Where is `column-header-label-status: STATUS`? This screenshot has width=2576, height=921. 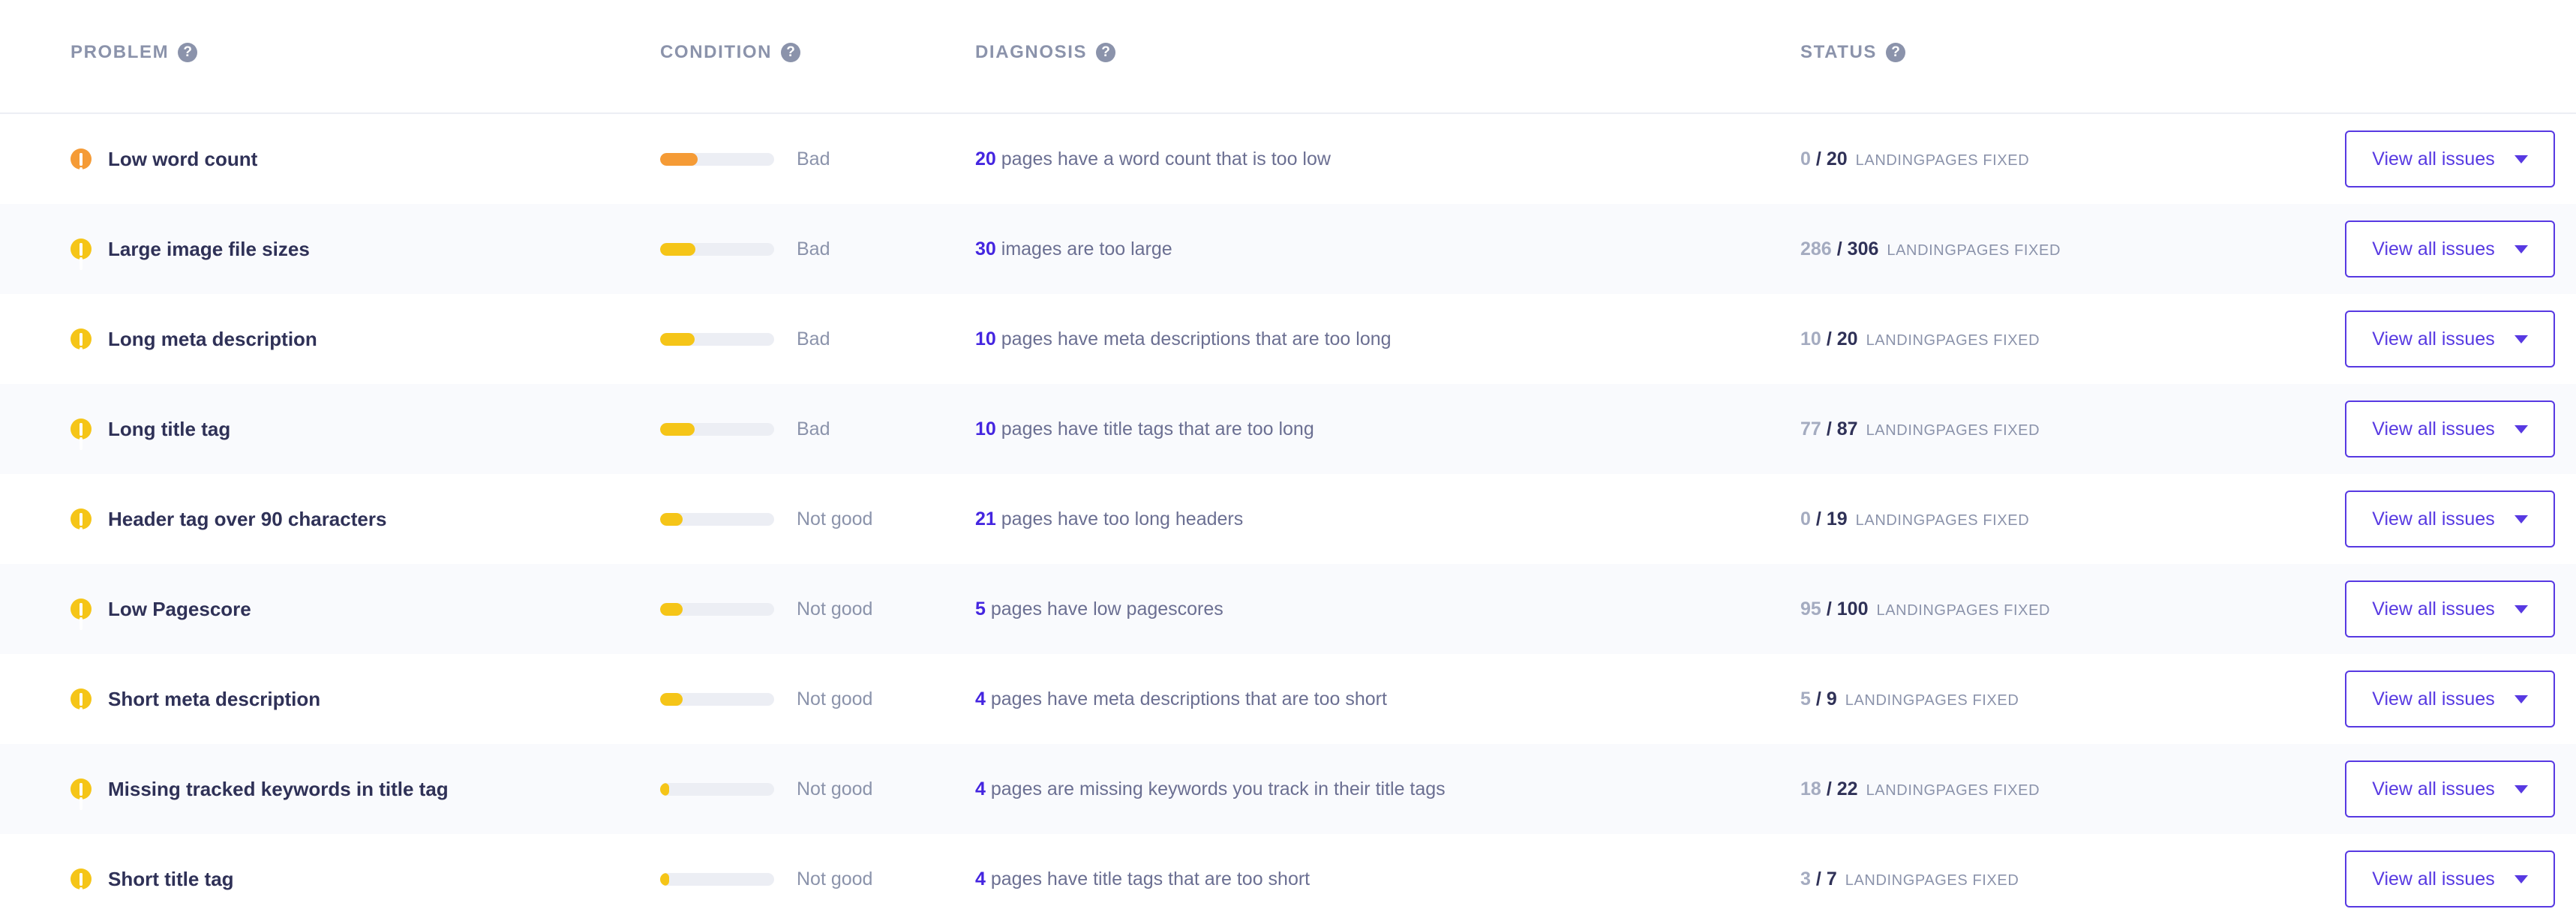 column-header-label-status: STATUS is located at coordinates (1839, 52).